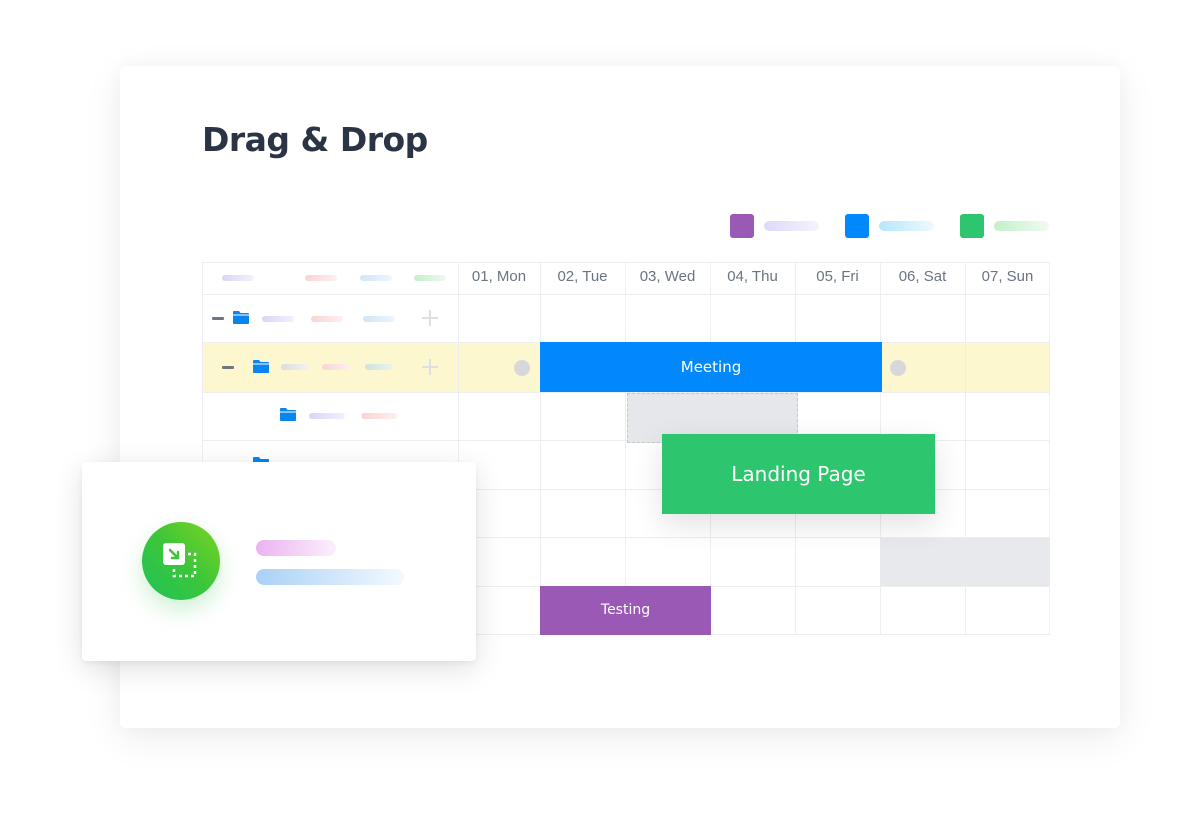 The width and height of the screenshot is (1200, 824). Describe the element at coordinates (625, 610) in the screenshot. I see `event-testing: Testing` at that location.